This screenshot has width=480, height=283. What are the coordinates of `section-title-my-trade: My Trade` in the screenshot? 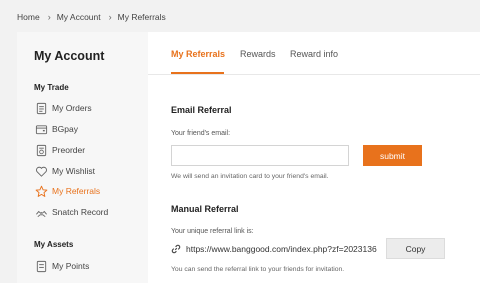 It's located at (51, 87).